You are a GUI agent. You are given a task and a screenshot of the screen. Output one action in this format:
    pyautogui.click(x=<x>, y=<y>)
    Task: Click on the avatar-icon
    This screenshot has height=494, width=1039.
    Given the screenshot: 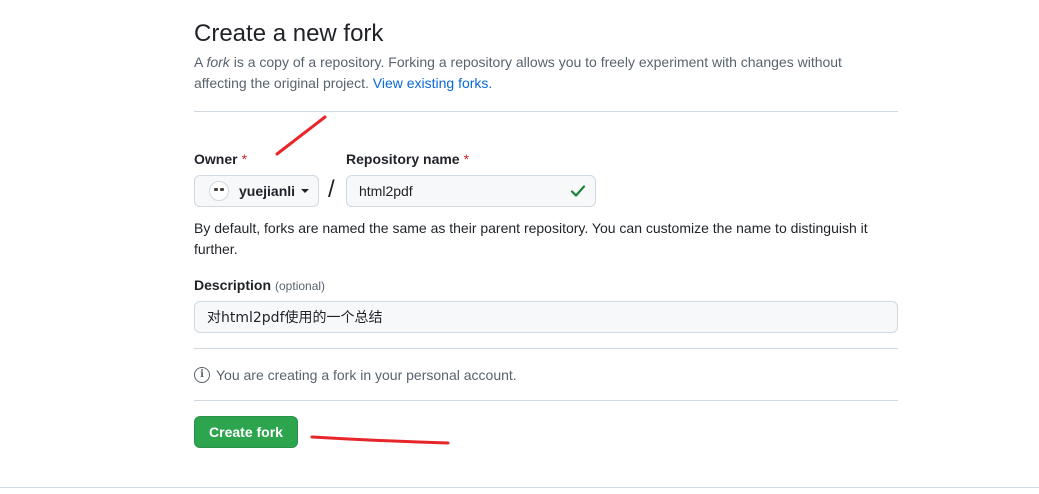 What is the action you would take?
    pyautogui.click(x=219, y=191)
    